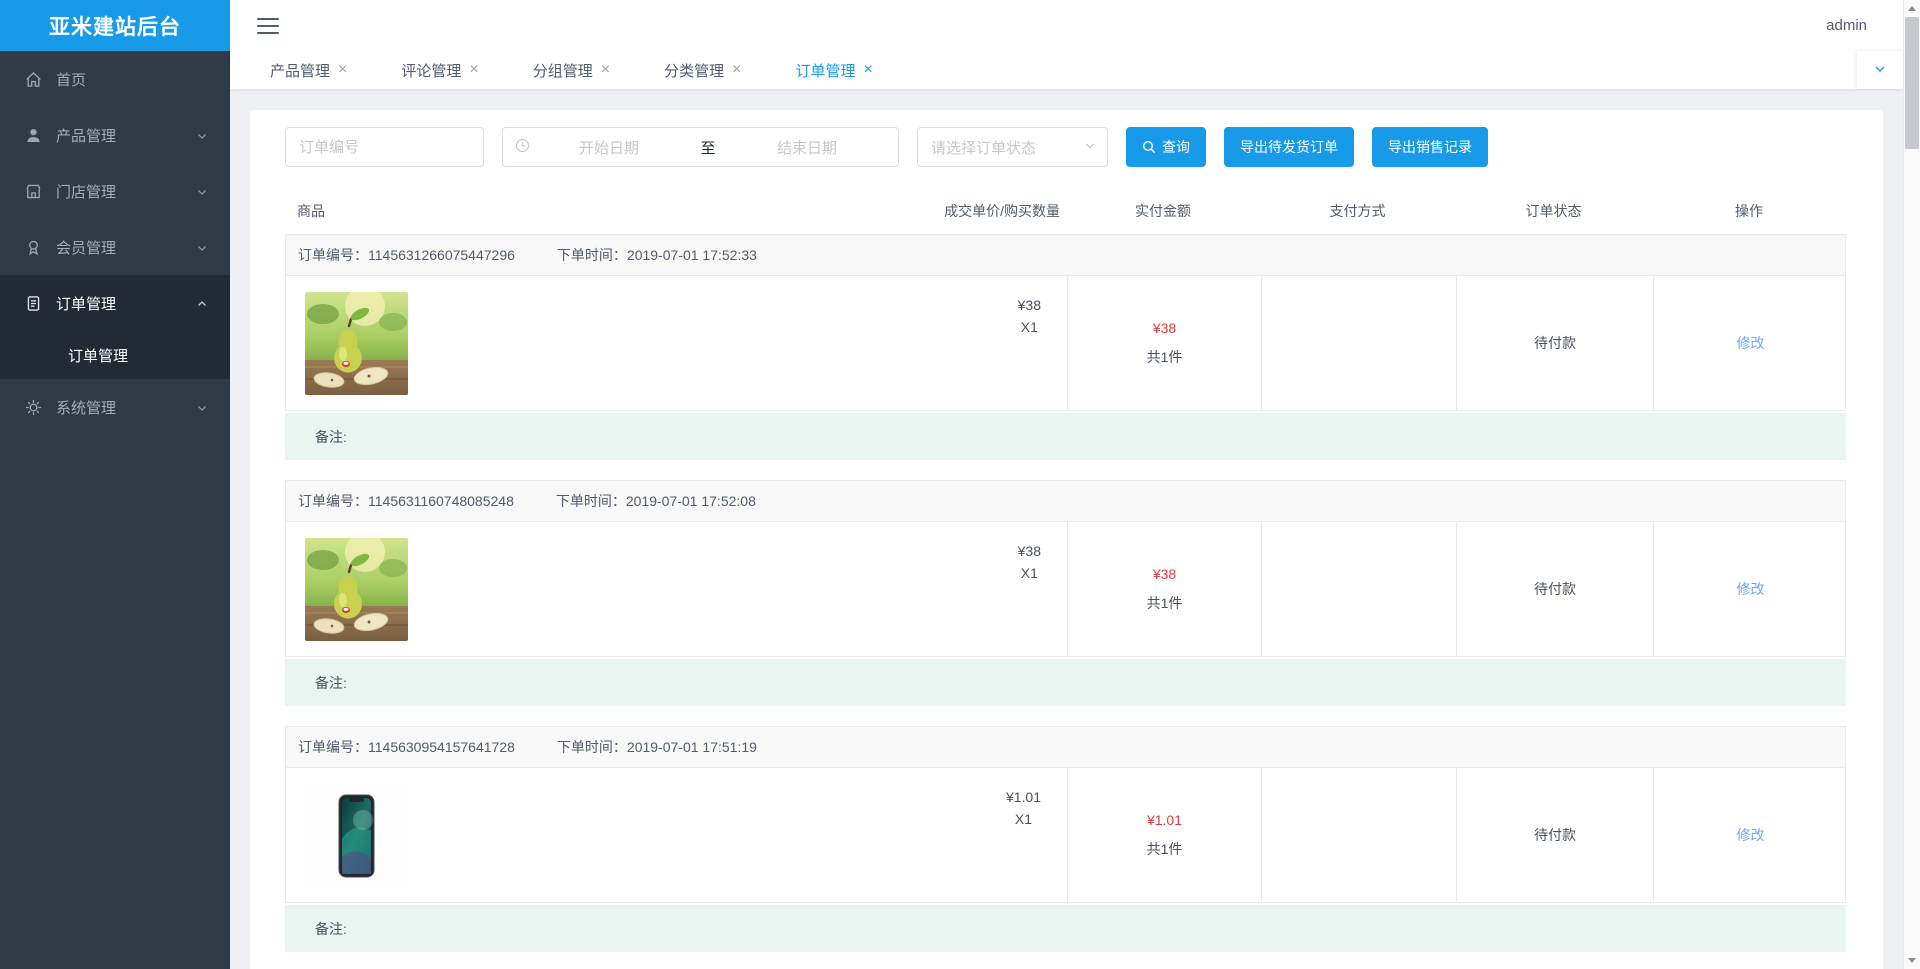  What do you see at coordinates (1029, 561) in the screenshot?
I see `unit-price-qty: ¥38 X1` at bounding box center [1029, 561].